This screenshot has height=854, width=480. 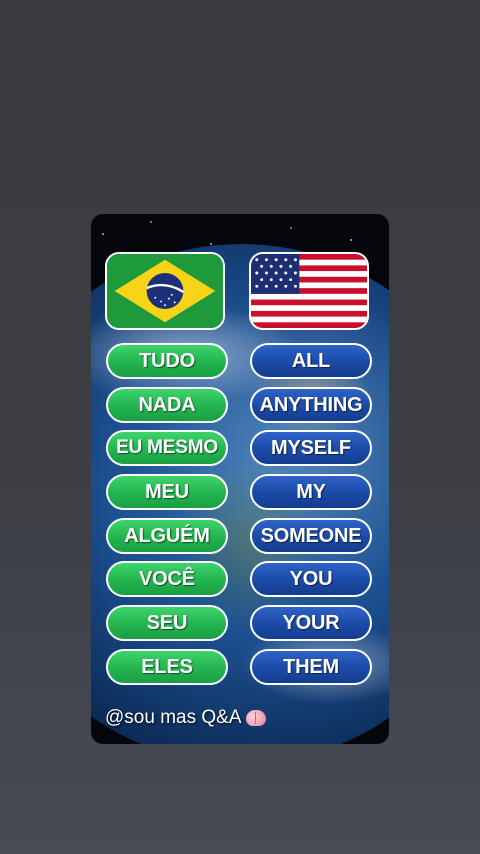 What do you see at coordinates (173, 717) in the screenshot?
I see `watermark-text: @sou mas Q&A` at bounding box center [173, 717].